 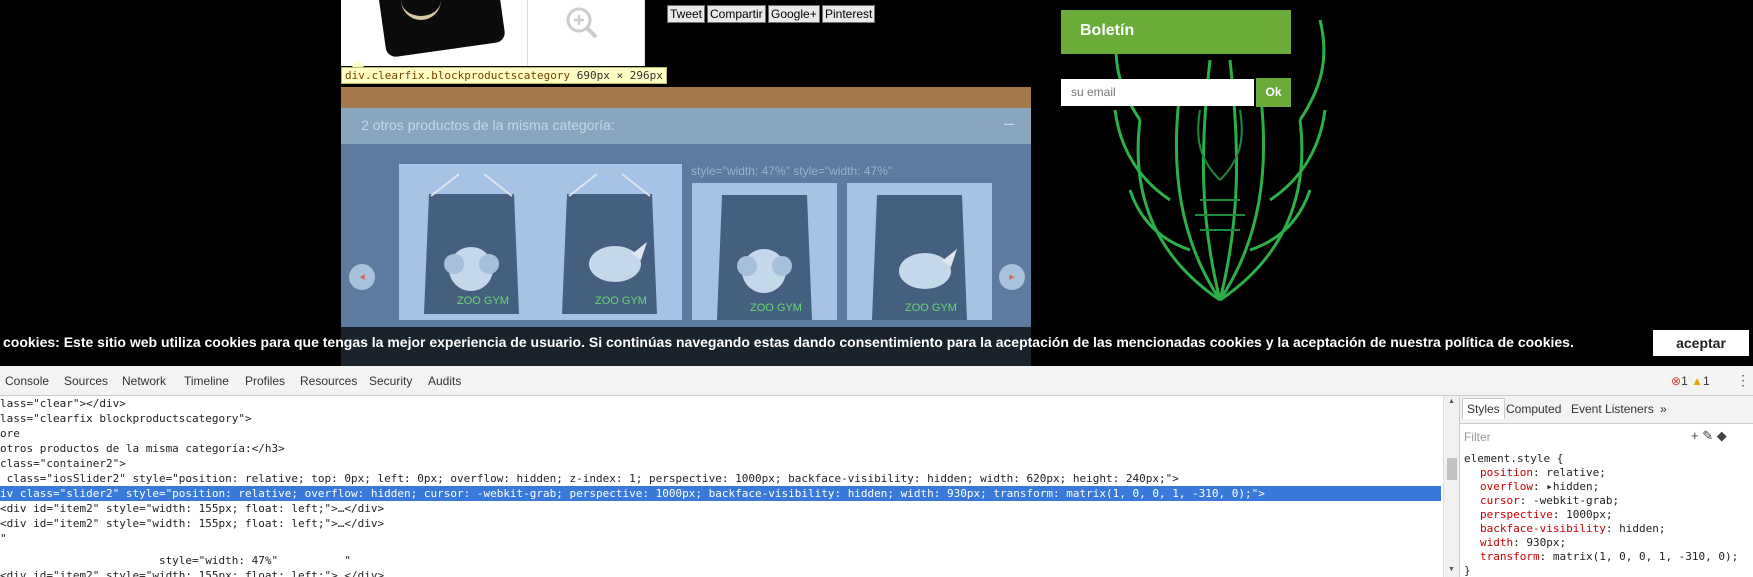 What do you see at coordinates (1533, 409) in the screenshot?
I see `tab-computed: Computed` at bounding box center [1533, 409].